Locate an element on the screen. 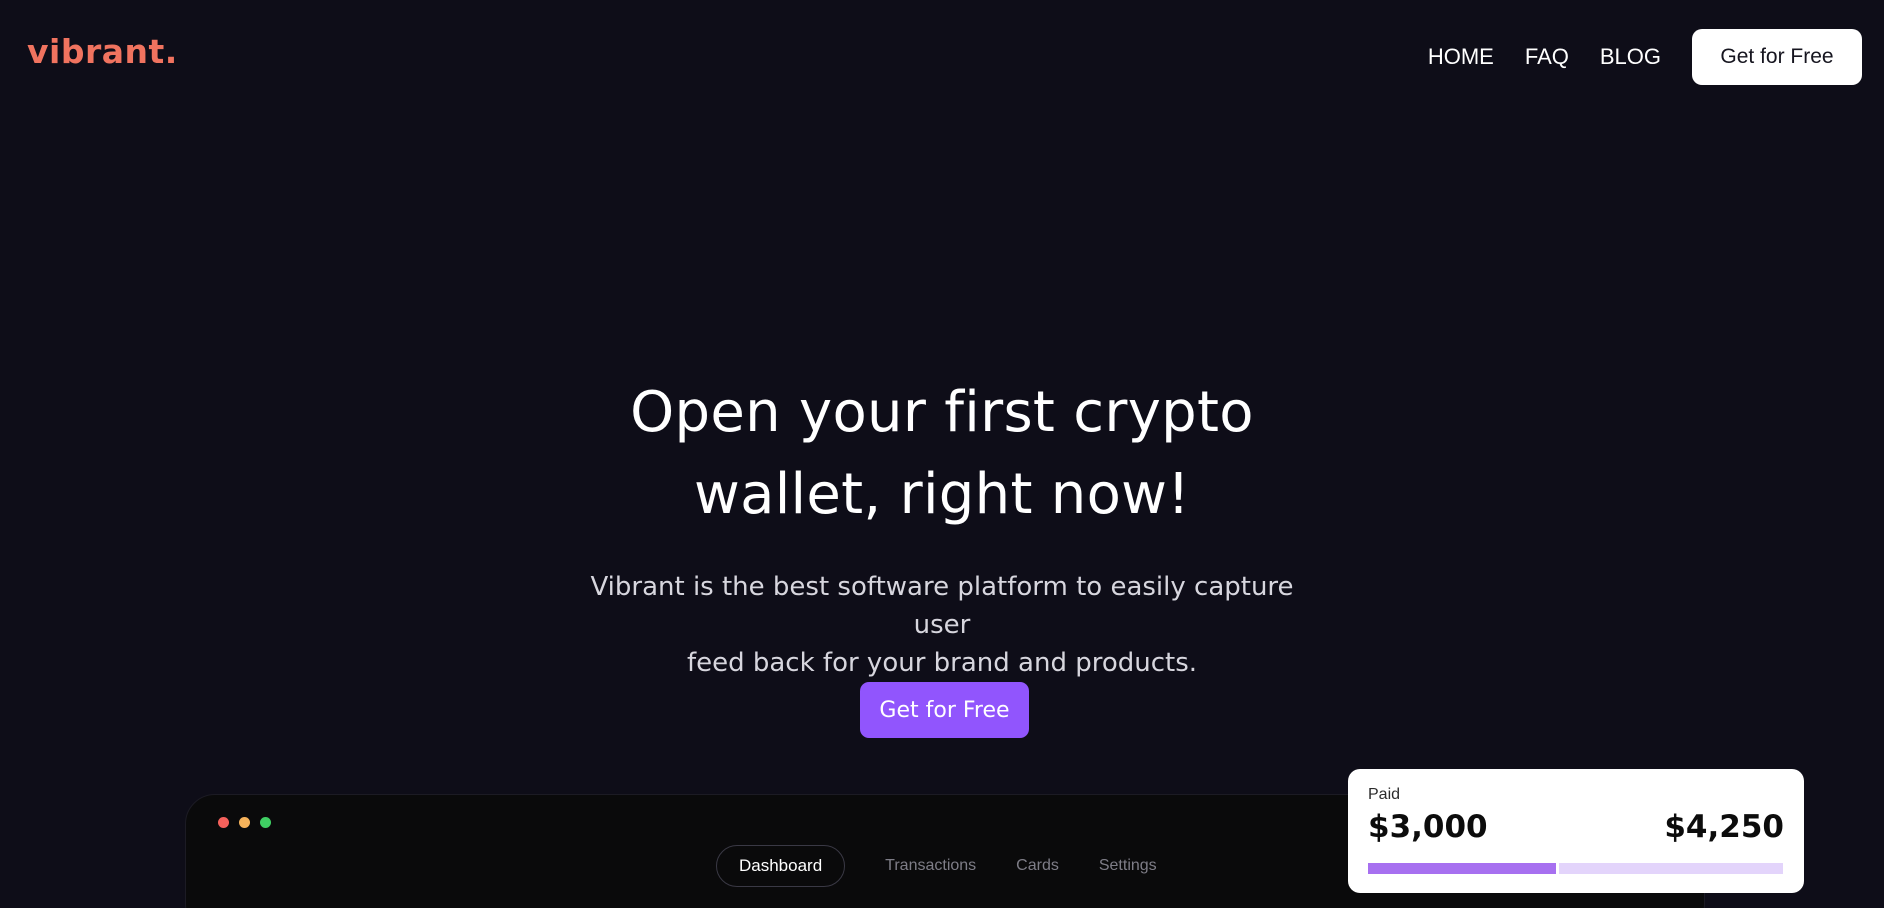 This screenshot has width=1884, height=908. hero-title-line-2: wallet, right now! is located at coordinates (942, 494).